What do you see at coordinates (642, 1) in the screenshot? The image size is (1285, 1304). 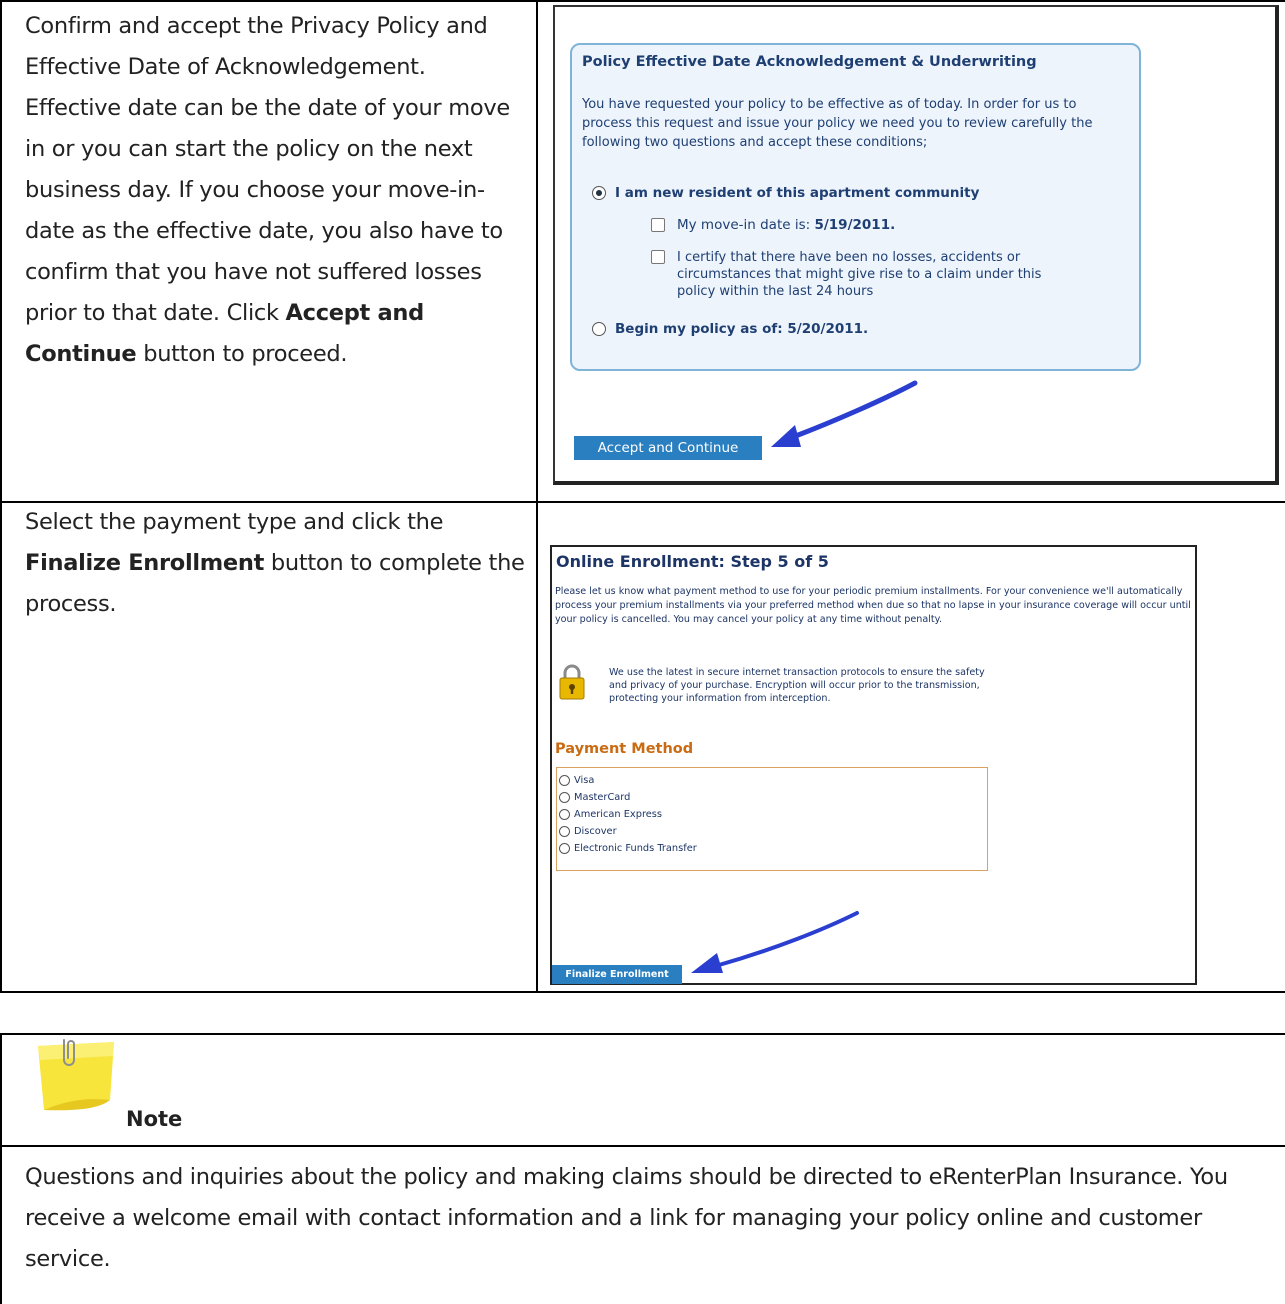 I see `table-top-rule` at bounding box center [642, 1].